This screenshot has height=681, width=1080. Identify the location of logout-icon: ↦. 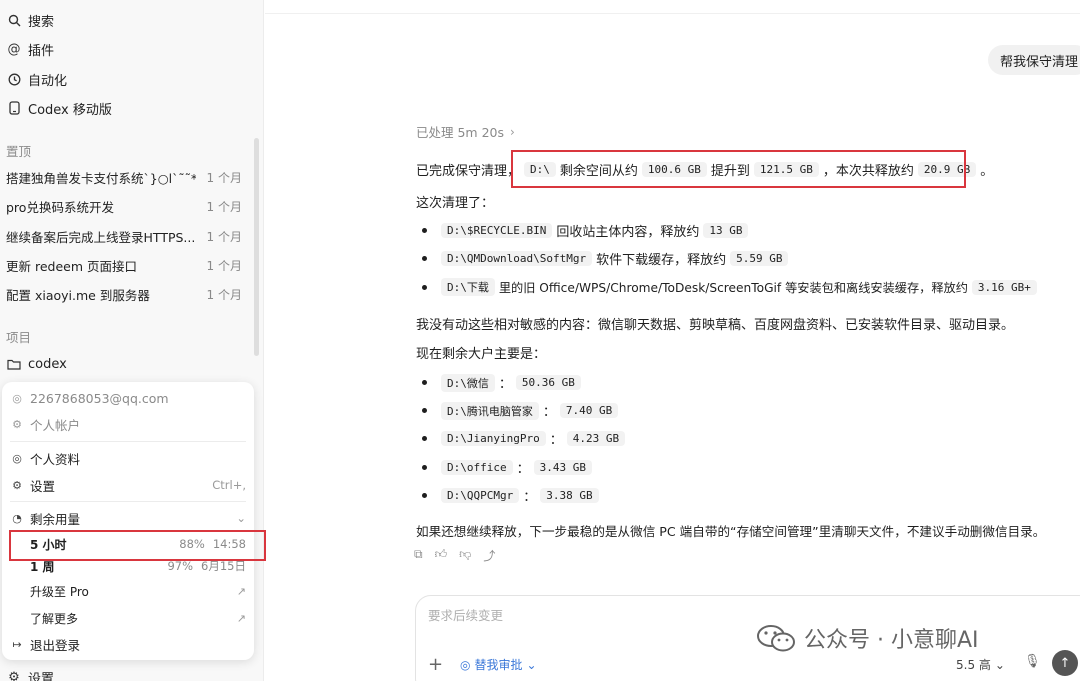
(17, 644).